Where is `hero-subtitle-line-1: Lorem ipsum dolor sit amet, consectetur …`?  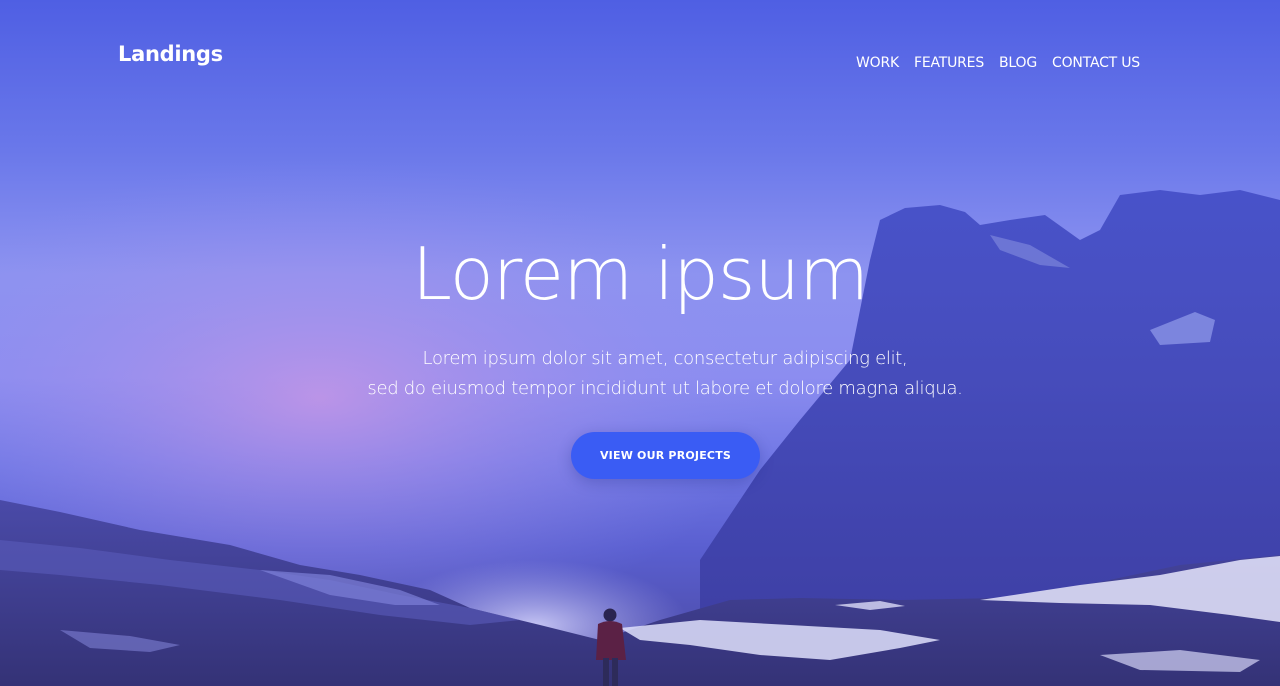
hero-subtitle-line-1: Lorem ipsum dolor sit amet, consectetur … is located at coordinates (665, 358).